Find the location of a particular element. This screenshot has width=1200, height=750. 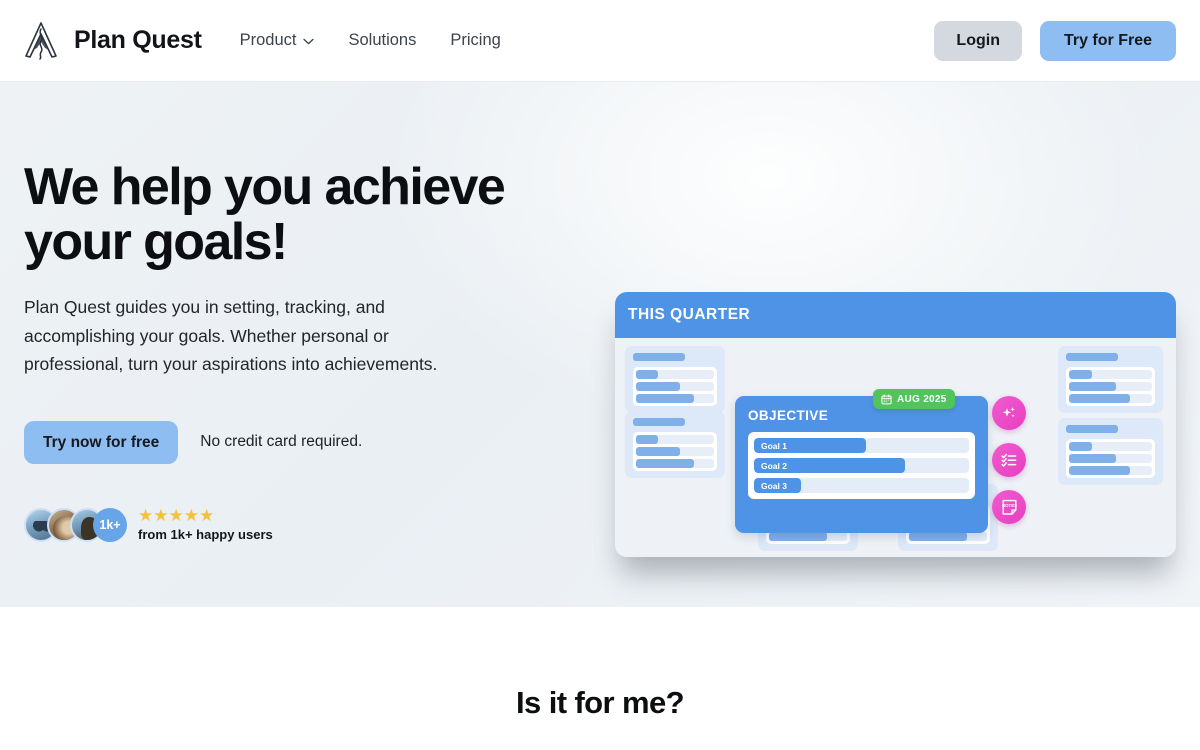

try-for-free-button: Try for Free is located at coordinates (1107, 40).